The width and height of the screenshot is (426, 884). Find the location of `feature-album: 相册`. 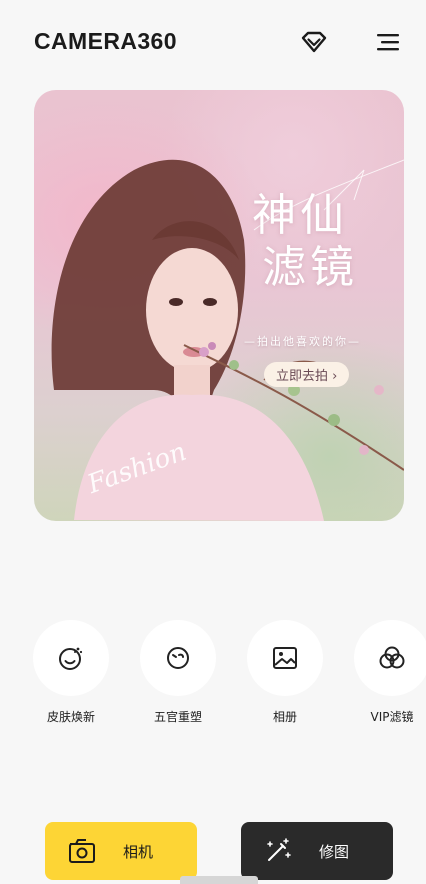

feature-album: 相册 is located at coordinates (285, 672).